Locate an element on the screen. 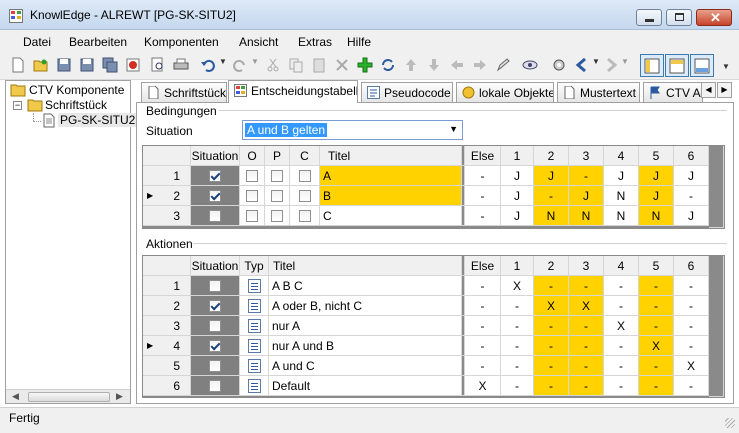 This screenshot has height=433, width=739. toolbar-overflow-icon: ▼ is located at coordinates (726, 66).